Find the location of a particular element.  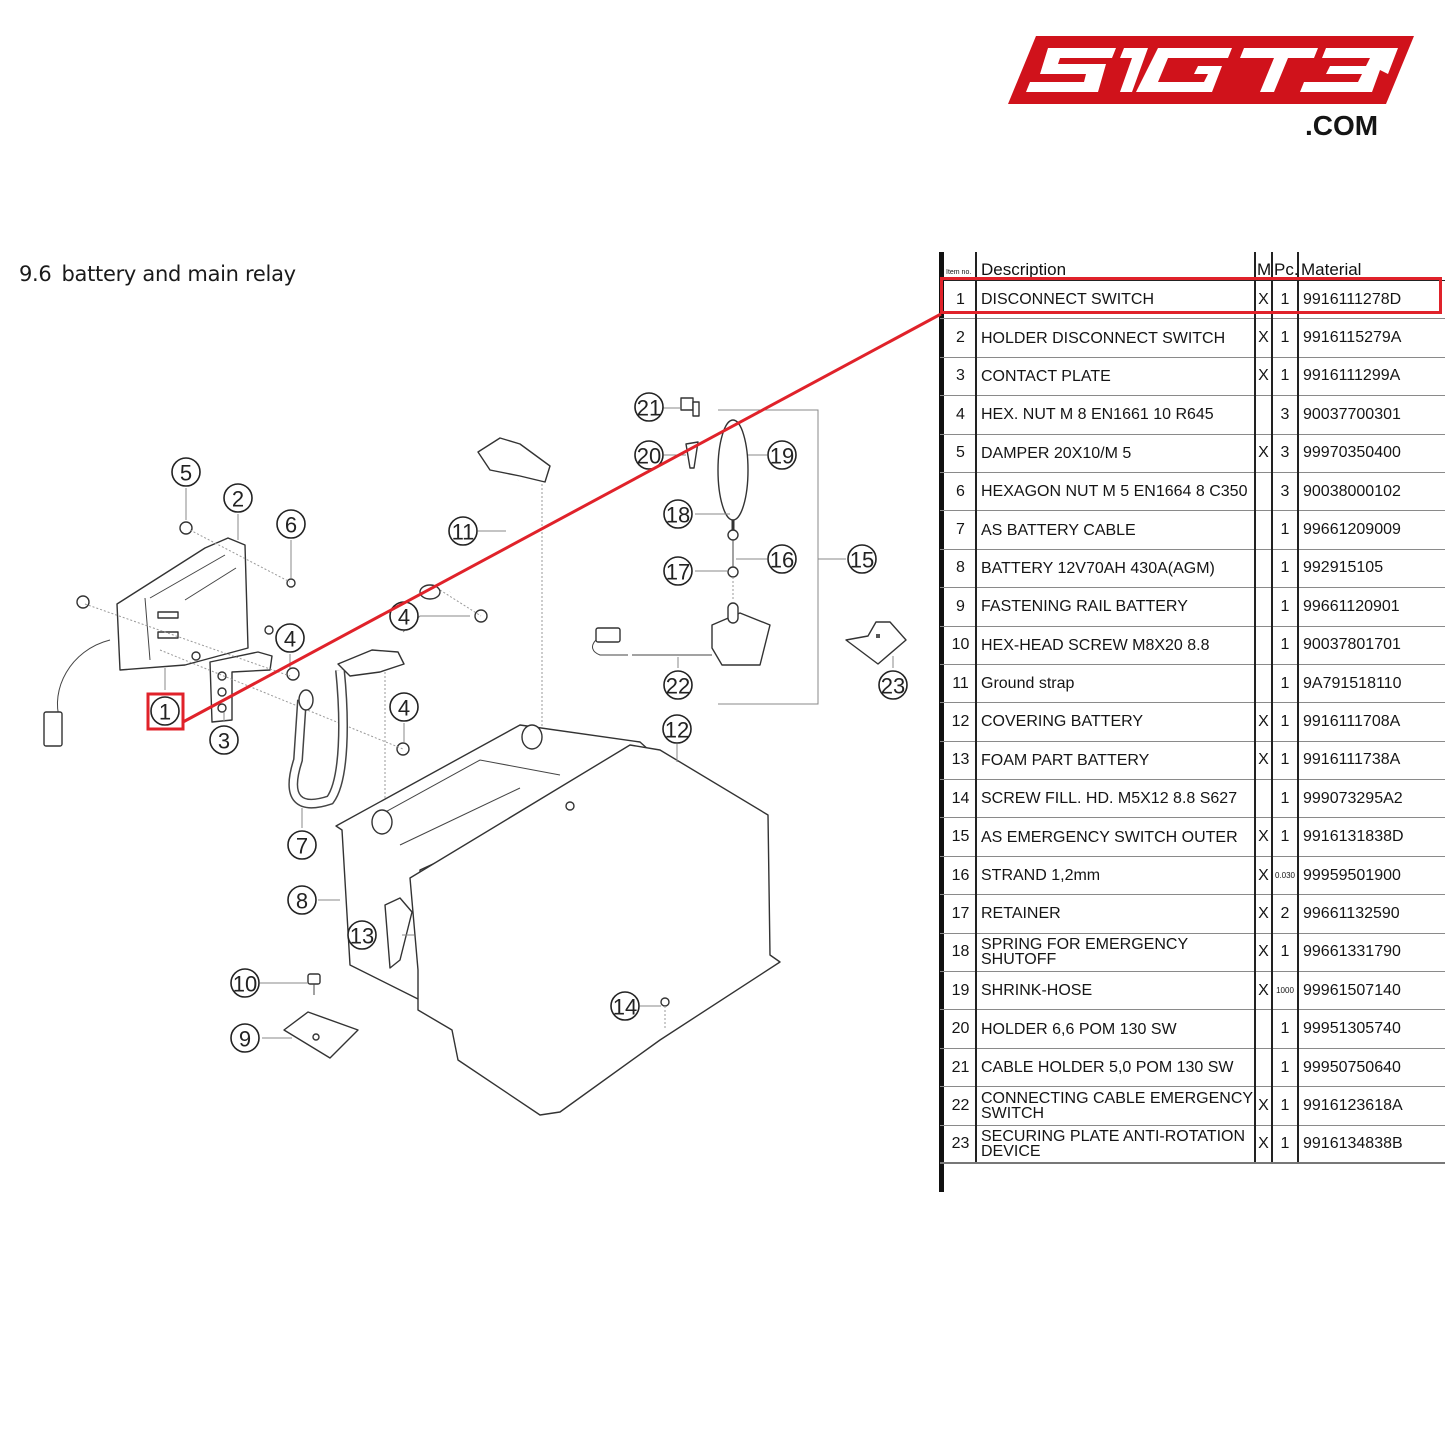

part-connecting-cable is located at coordinates (652, 641).